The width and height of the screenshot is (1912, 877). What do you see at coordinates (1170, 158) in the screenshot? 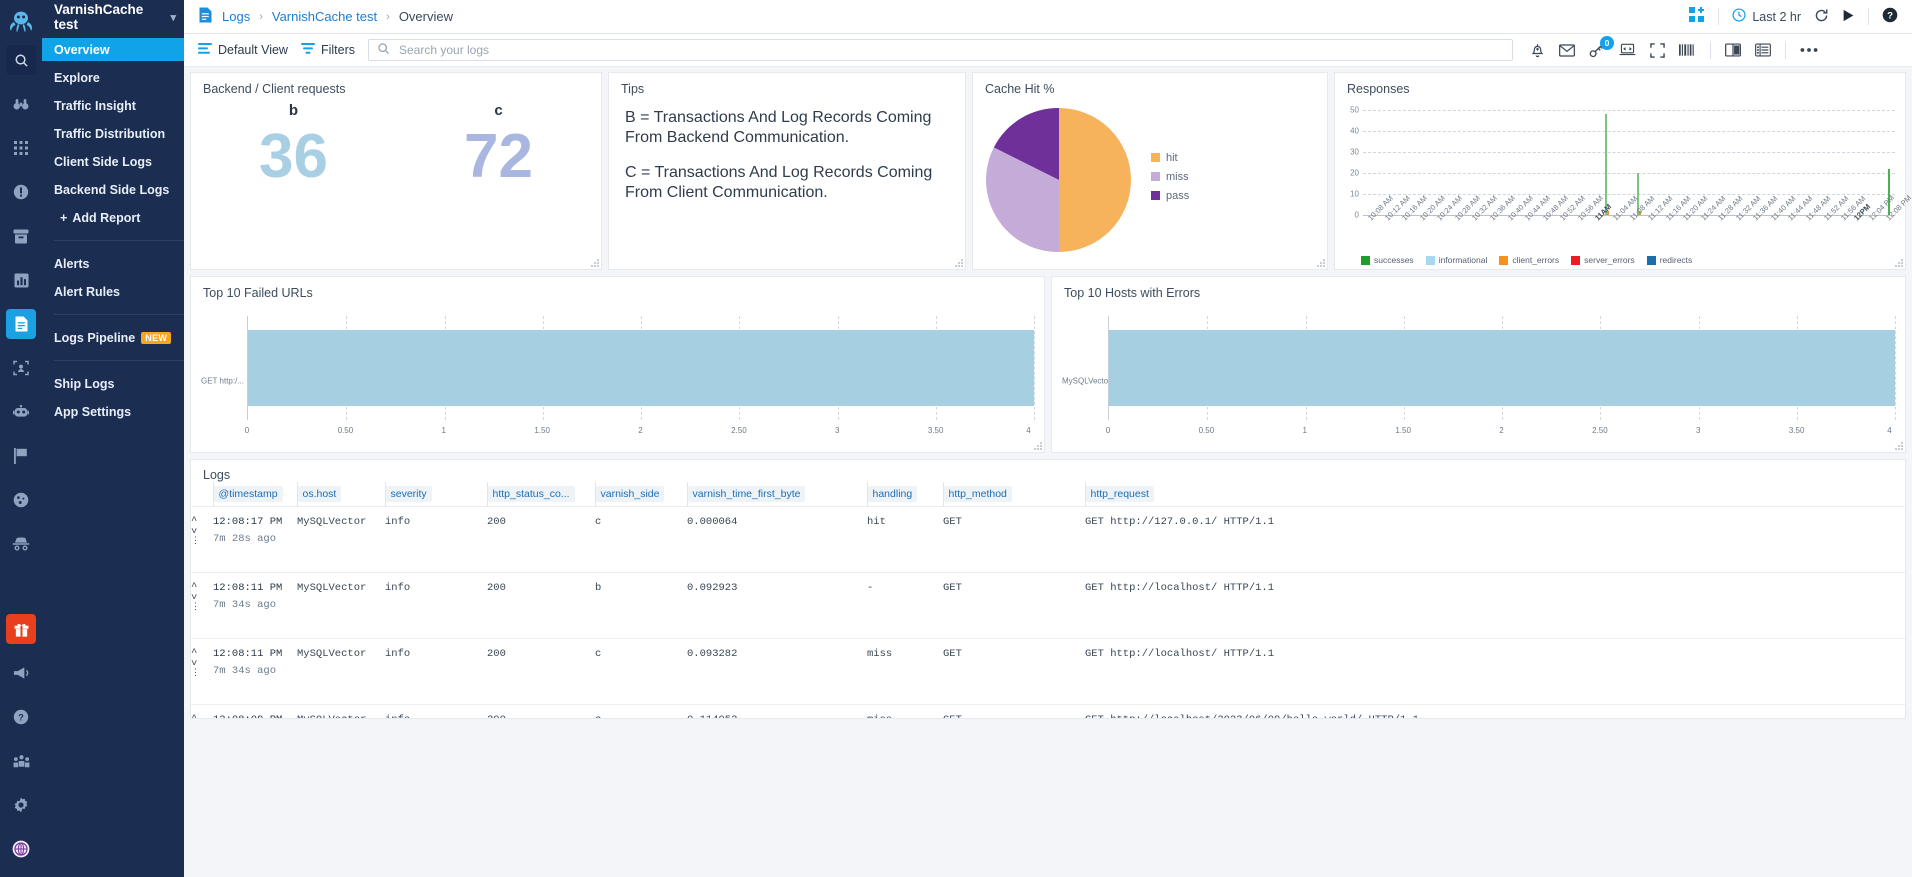
I see `legend-item-hit: hit` at bounding box center [1170, 158].